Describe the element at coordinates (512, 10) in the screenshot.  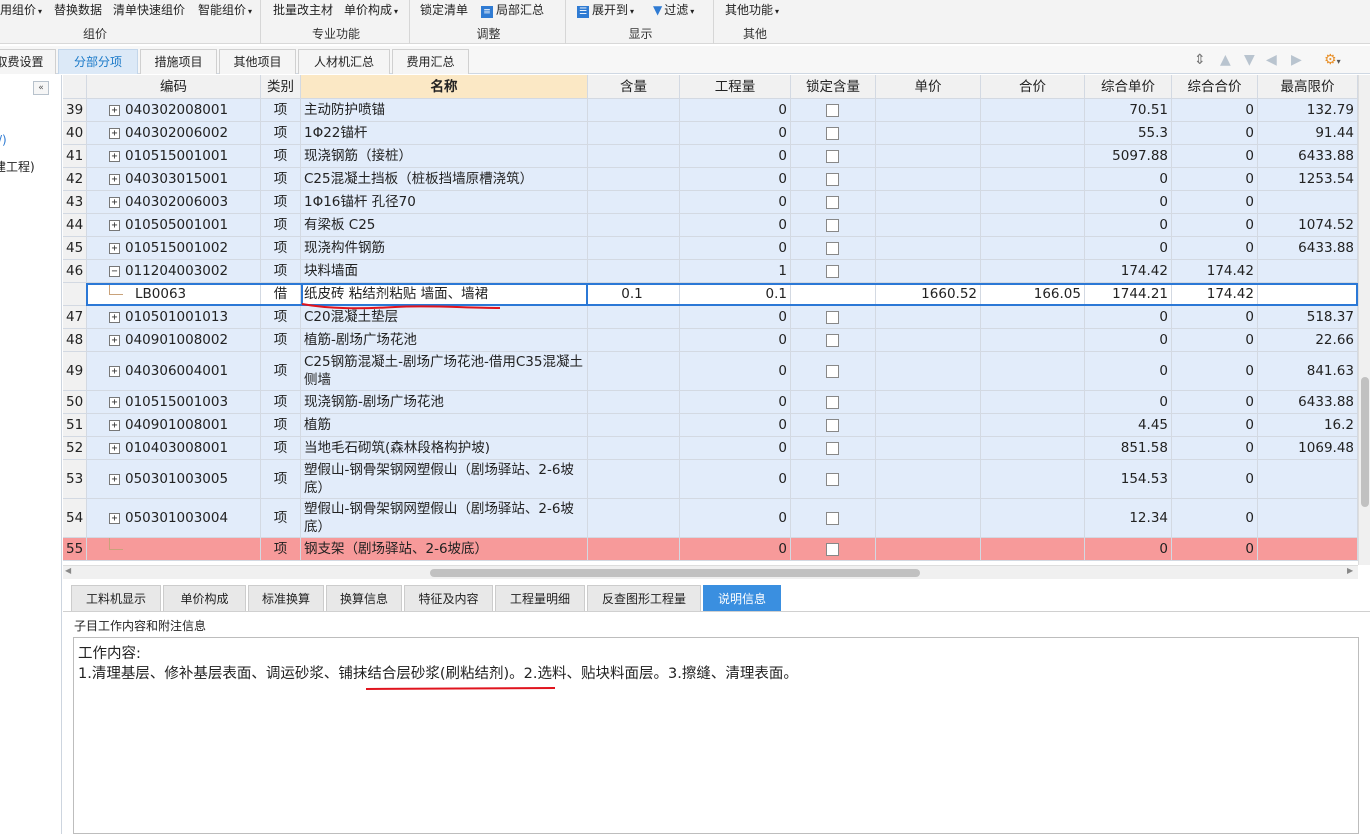
I see `partial-summary-button: ≡ 局部汇总` at that location.